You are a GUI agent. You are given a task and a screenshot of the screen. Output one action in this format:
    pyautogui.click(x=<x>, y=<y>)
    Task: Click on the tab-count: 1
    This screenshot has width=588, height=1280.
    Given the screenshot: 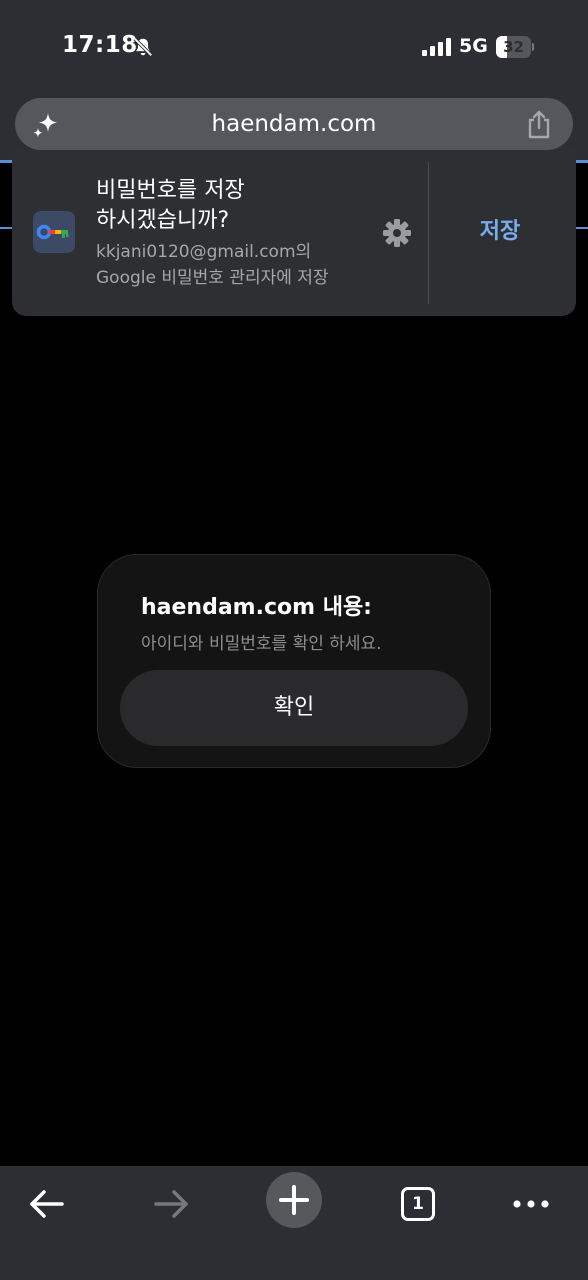 What is the action you would take?
    pyautogui.click(x=418, y=1204)
    